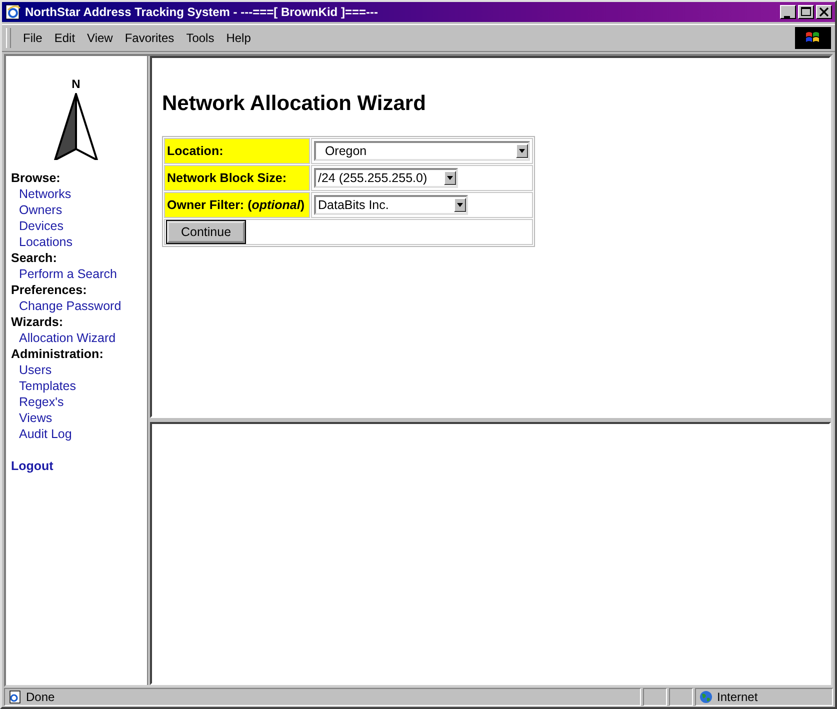 This screenshot has width=837, height=709. Describe the element at coordinates (737, 697) in the screenshot. I see `zone-text: Internet` at that location.